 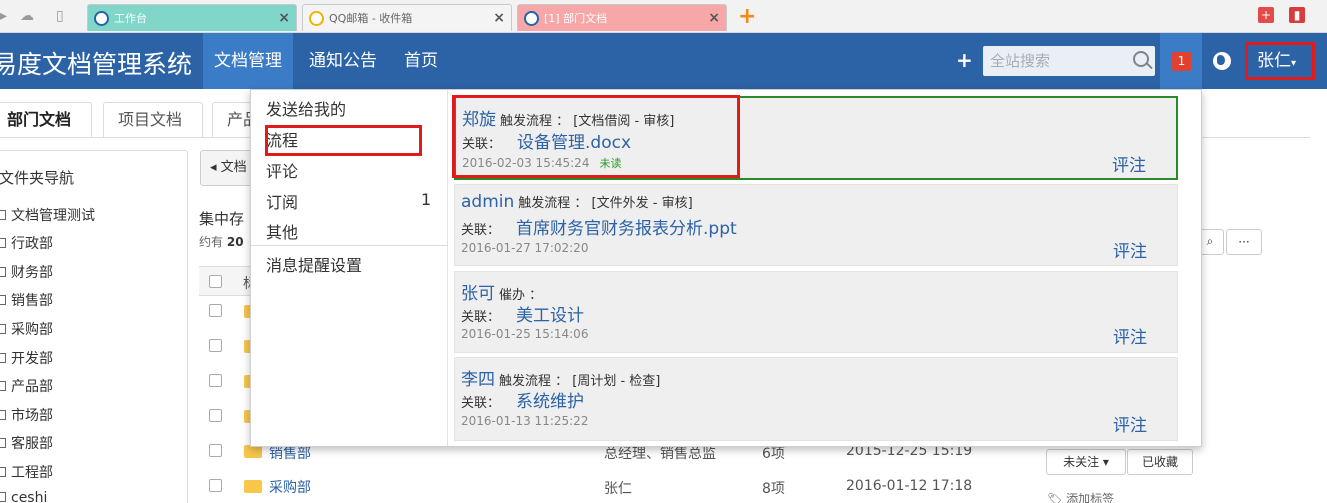 I want to click on related-doc-link: 首席财务官财务报表分析.ppt, so click(x=626, y=229).